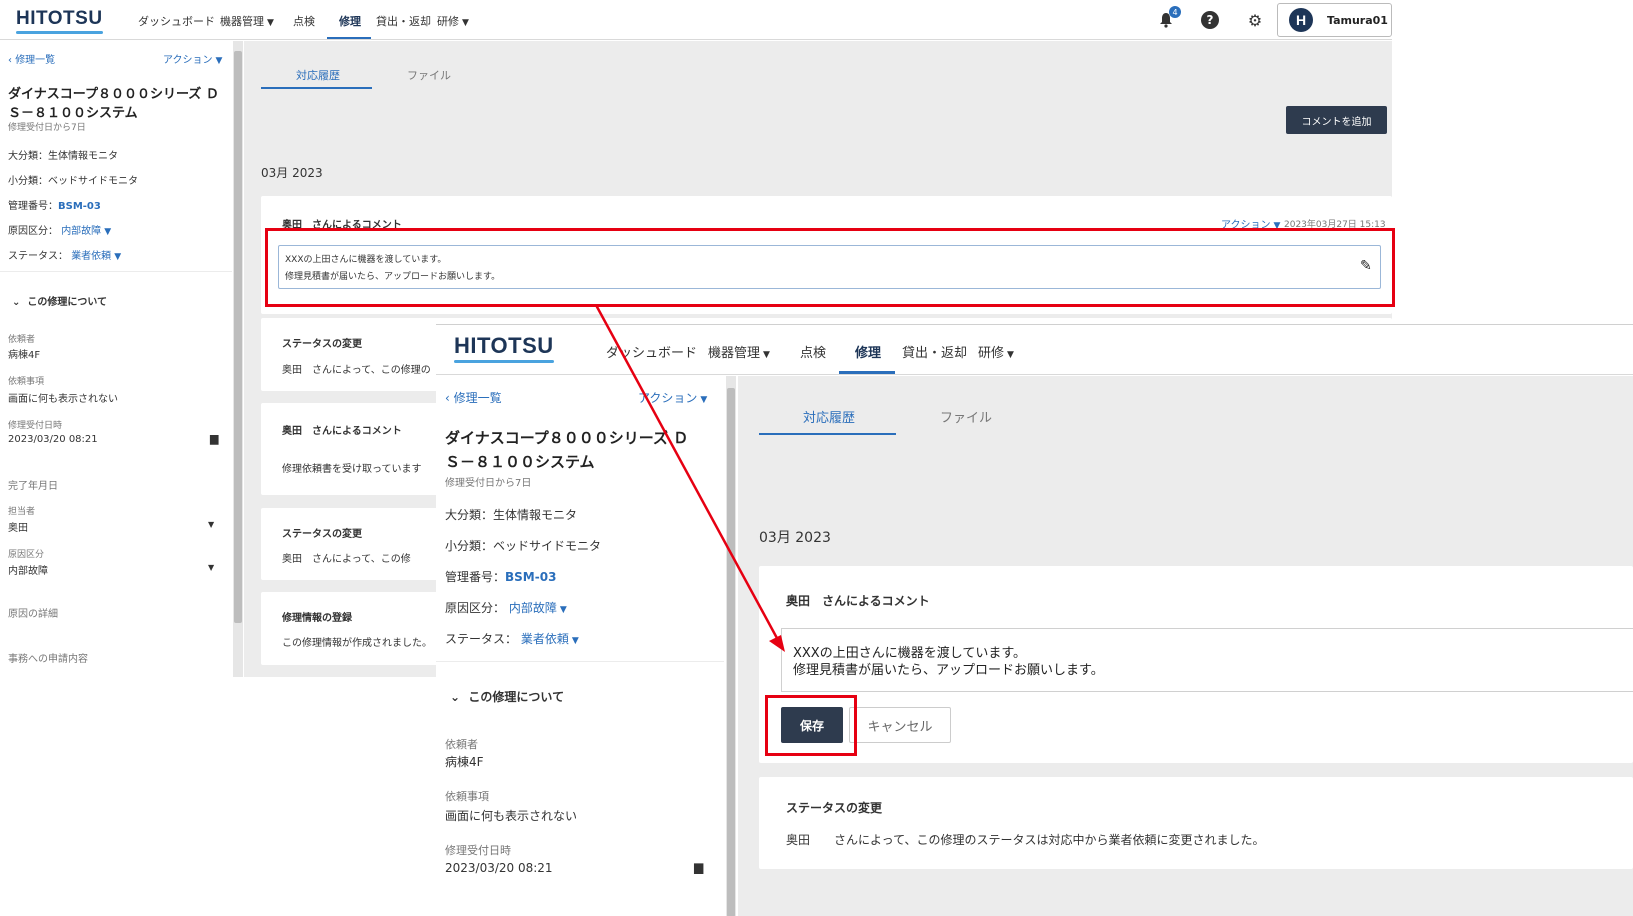 The width and height of the screenshot is (1633, 916). Describe the element at coordinates (322, 534) in the screenshot. I see `status-card-2-title: ステータスの変更` at that location.